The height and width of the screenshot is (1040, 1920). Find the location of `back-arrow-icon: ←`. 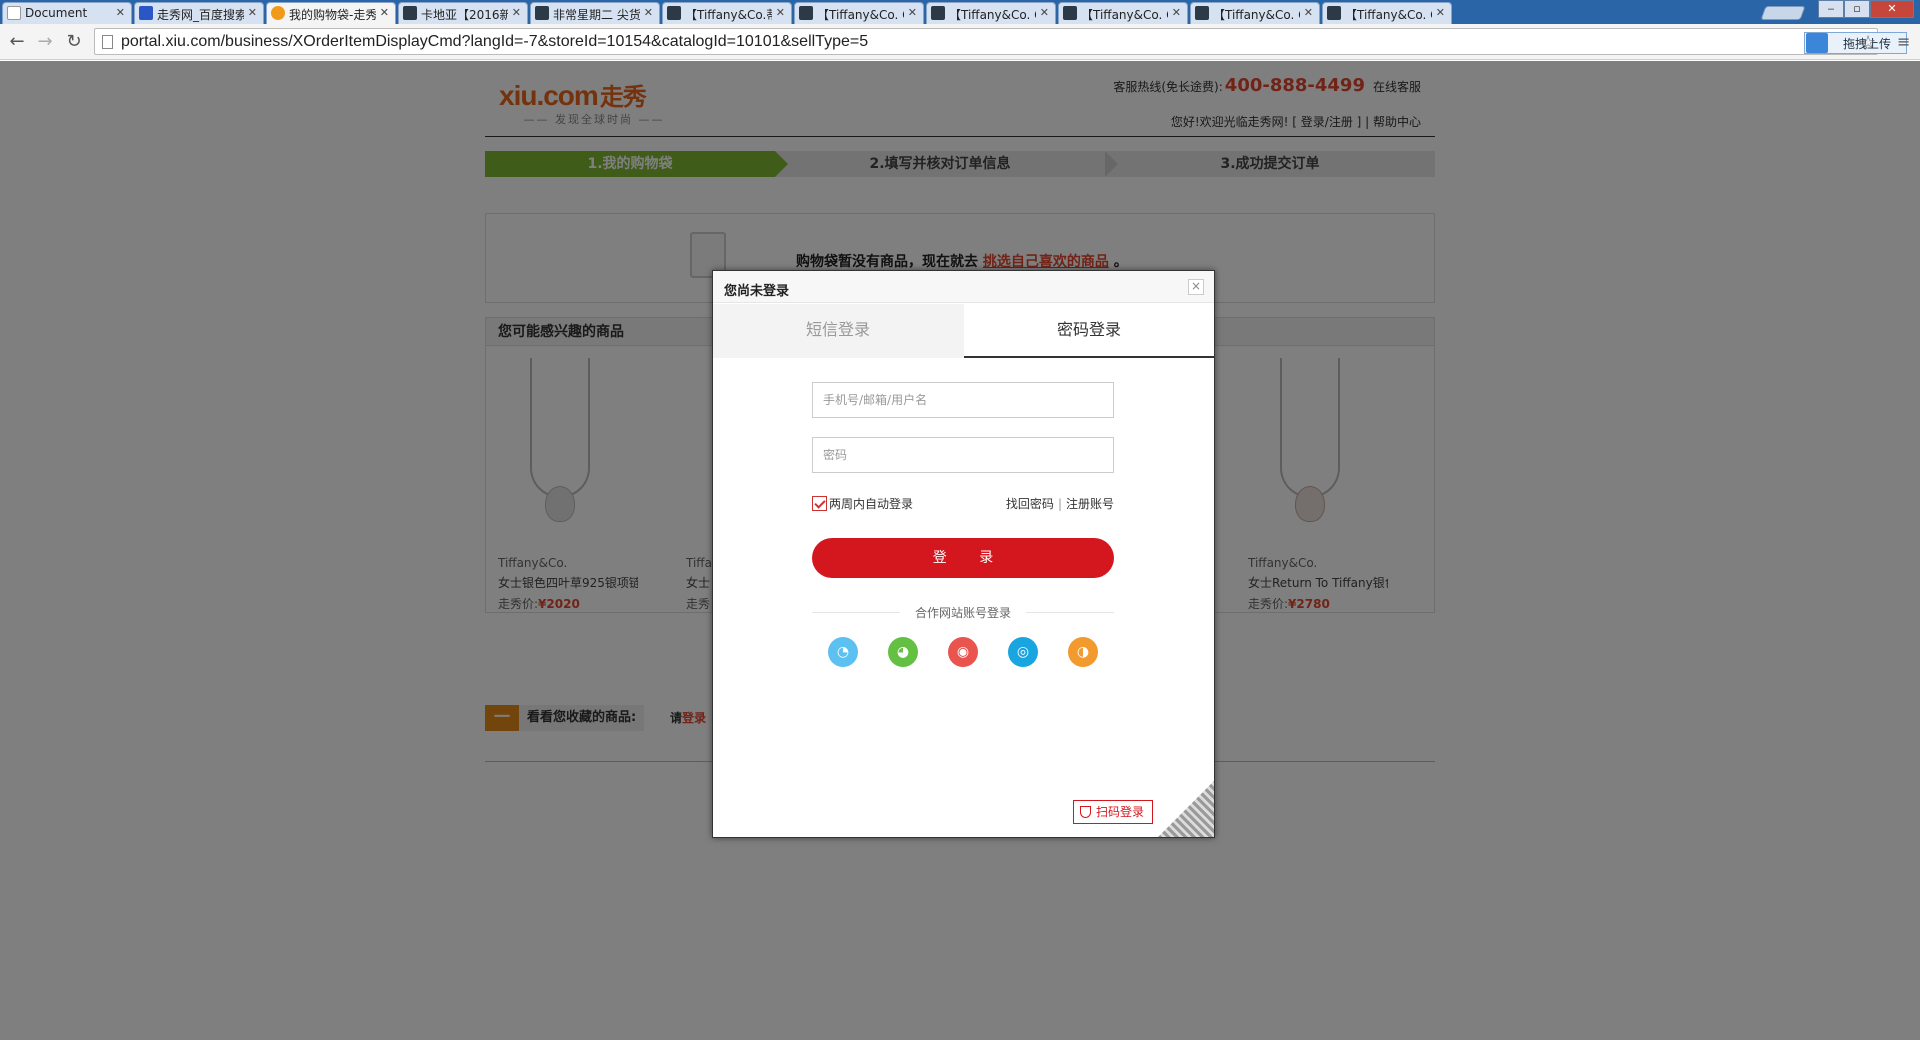

back-arrow-icon: ← is located at coordinates (17, 42).